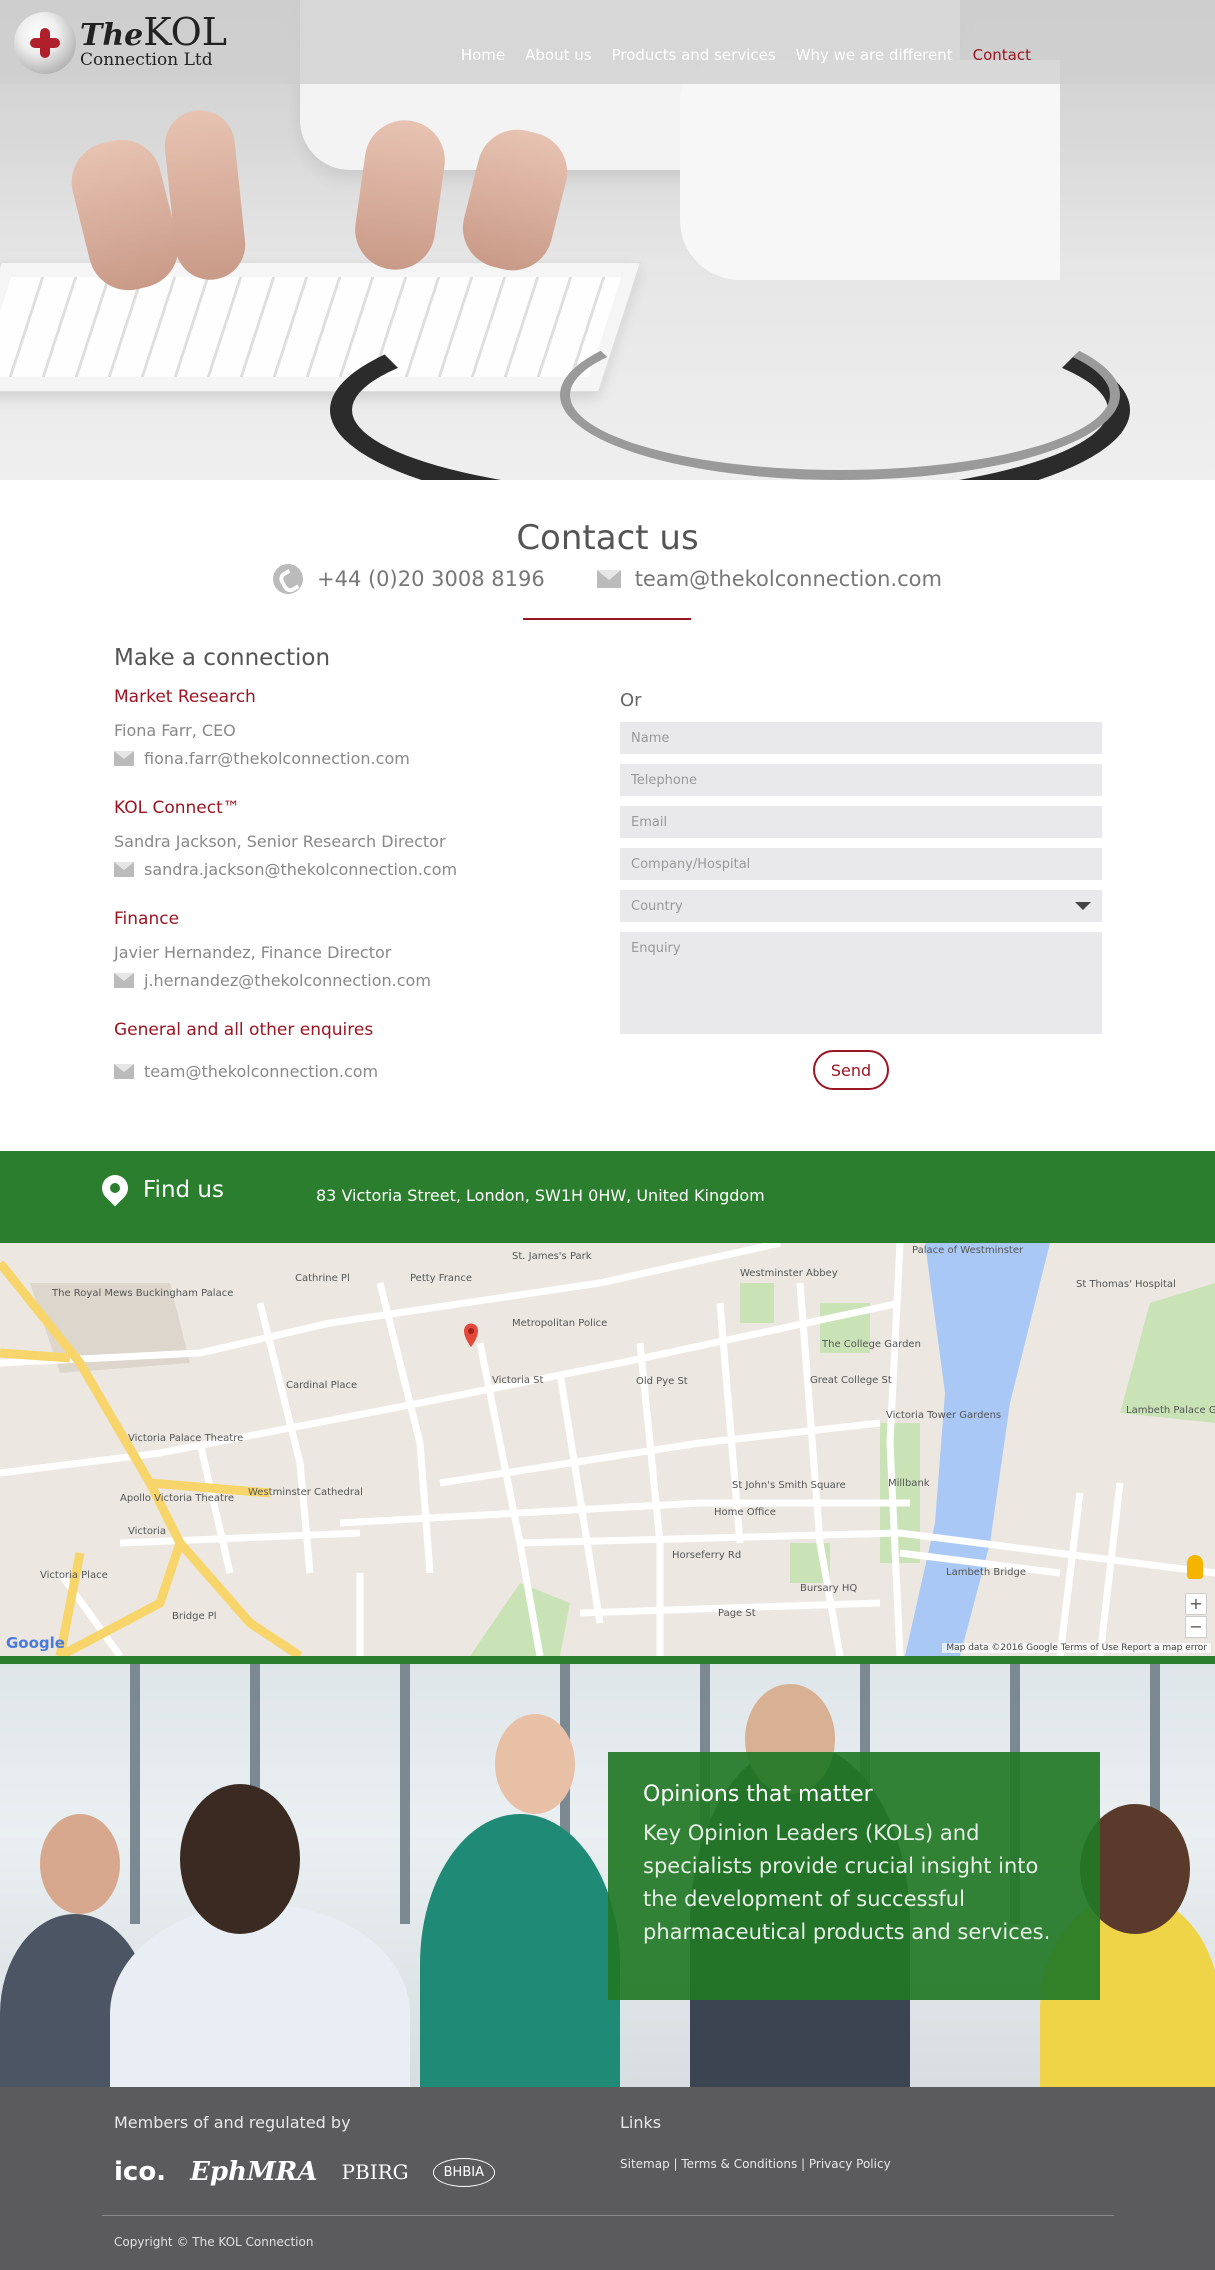  Describe the element at coordinates (177, 808) in the screenshot. I see `dept-heading: KOL Connect™` at that location.